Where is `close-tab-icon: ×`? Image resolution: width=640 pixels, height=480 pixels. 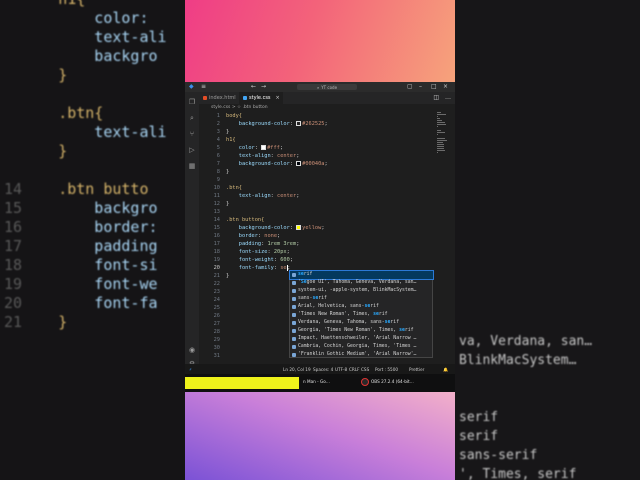
close-tab-icon: × is located at coordinates (278, 98).